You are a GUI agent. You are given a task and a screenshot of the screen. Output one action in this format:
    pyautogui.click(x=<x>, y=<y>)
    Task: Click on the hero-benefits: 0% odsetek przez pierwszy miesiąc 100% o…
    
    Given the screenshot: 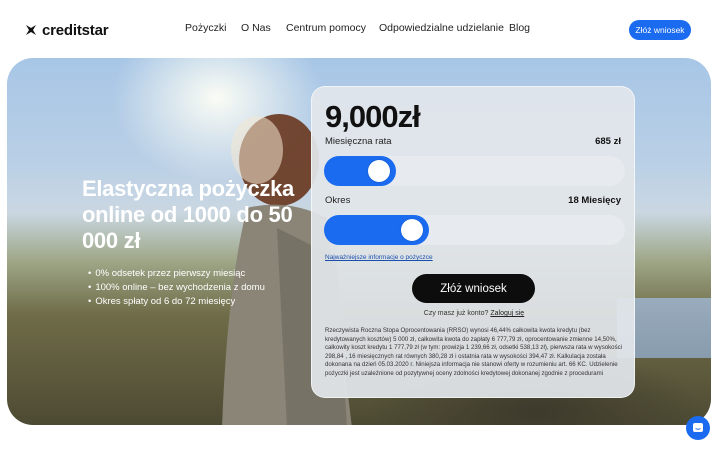 What is the action you would take?
    pyautogui.click(x=176, y=288)
    